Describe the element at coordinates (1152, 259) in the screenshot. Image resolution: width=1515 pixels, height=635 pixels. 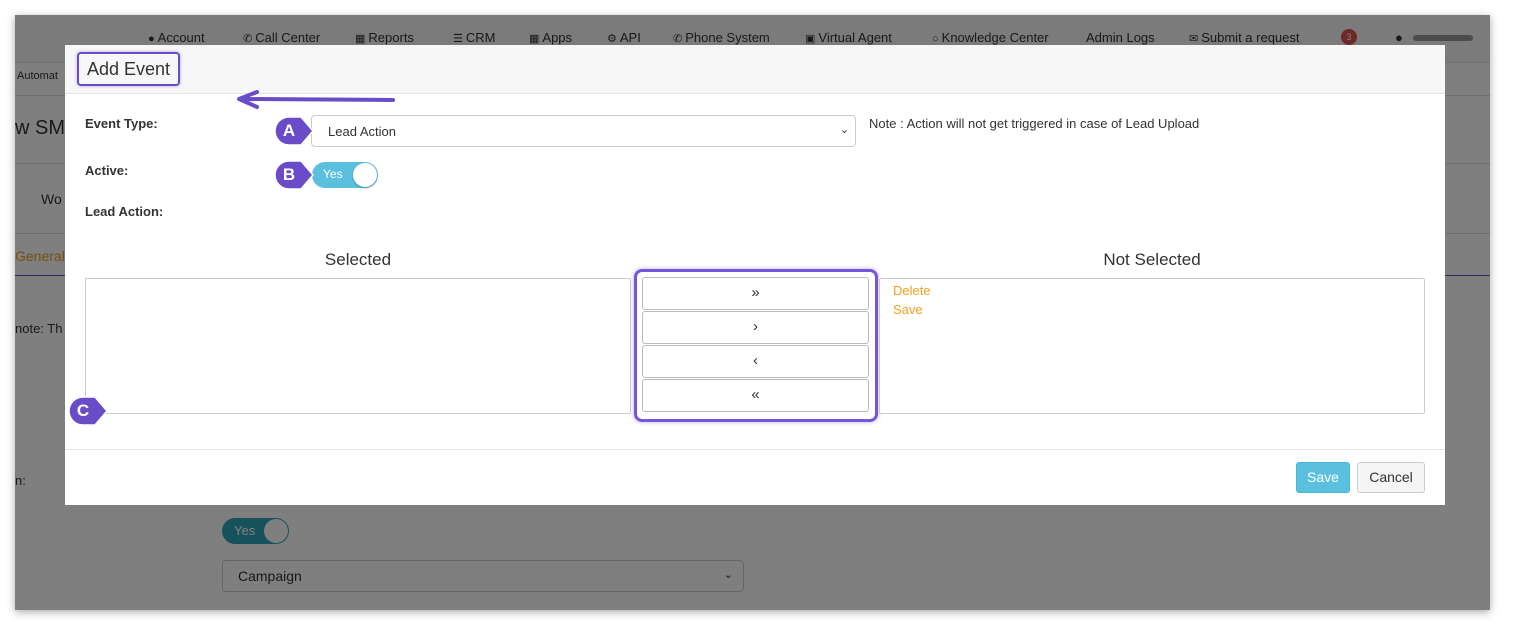
I see `not-selected-column-title: Not Selected` at that location.